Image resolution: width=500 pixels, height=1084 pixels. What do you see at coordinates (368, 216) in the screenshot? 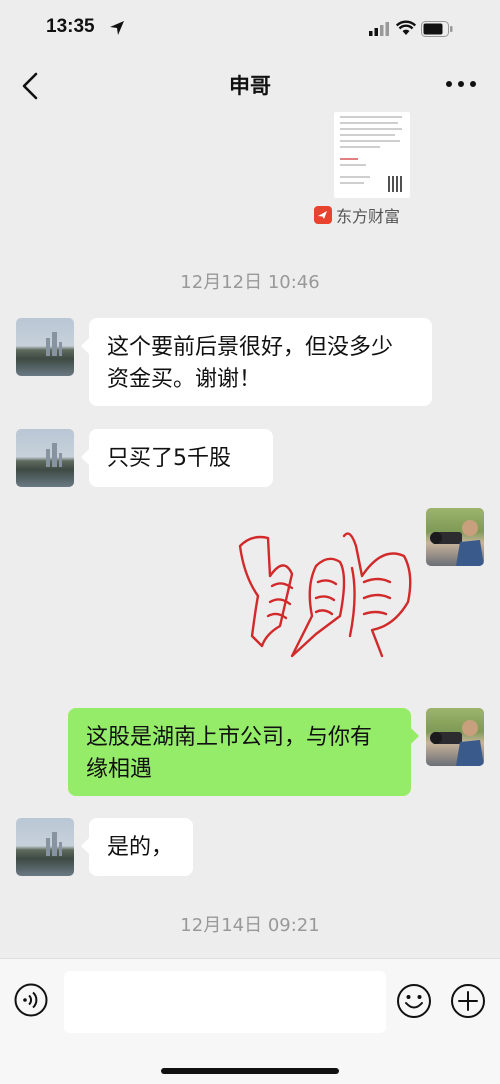
I see `card-source-label: 东方财富` at bounding box center [368, 216].